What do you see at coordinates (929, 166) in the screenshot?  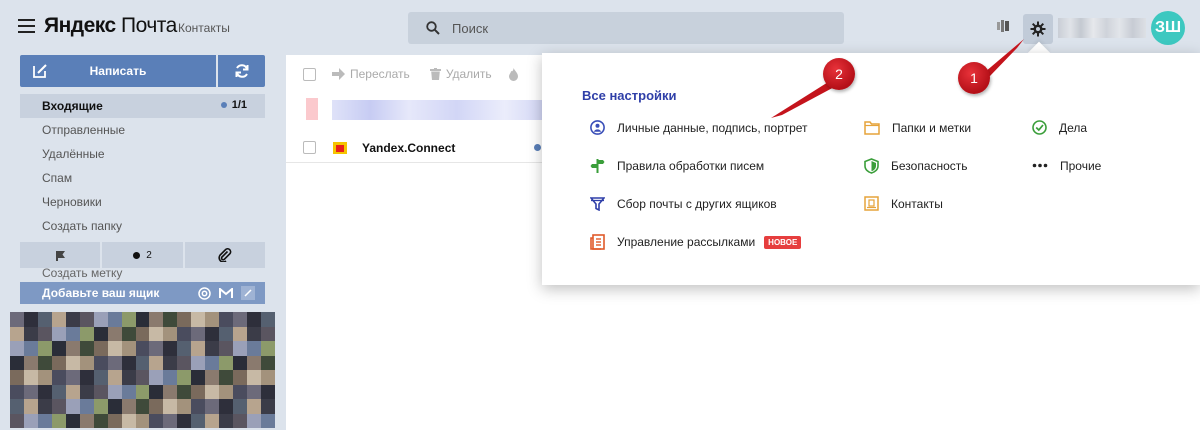 I see `settings-item-label: Безопасность` at bounding box center [929, 166].